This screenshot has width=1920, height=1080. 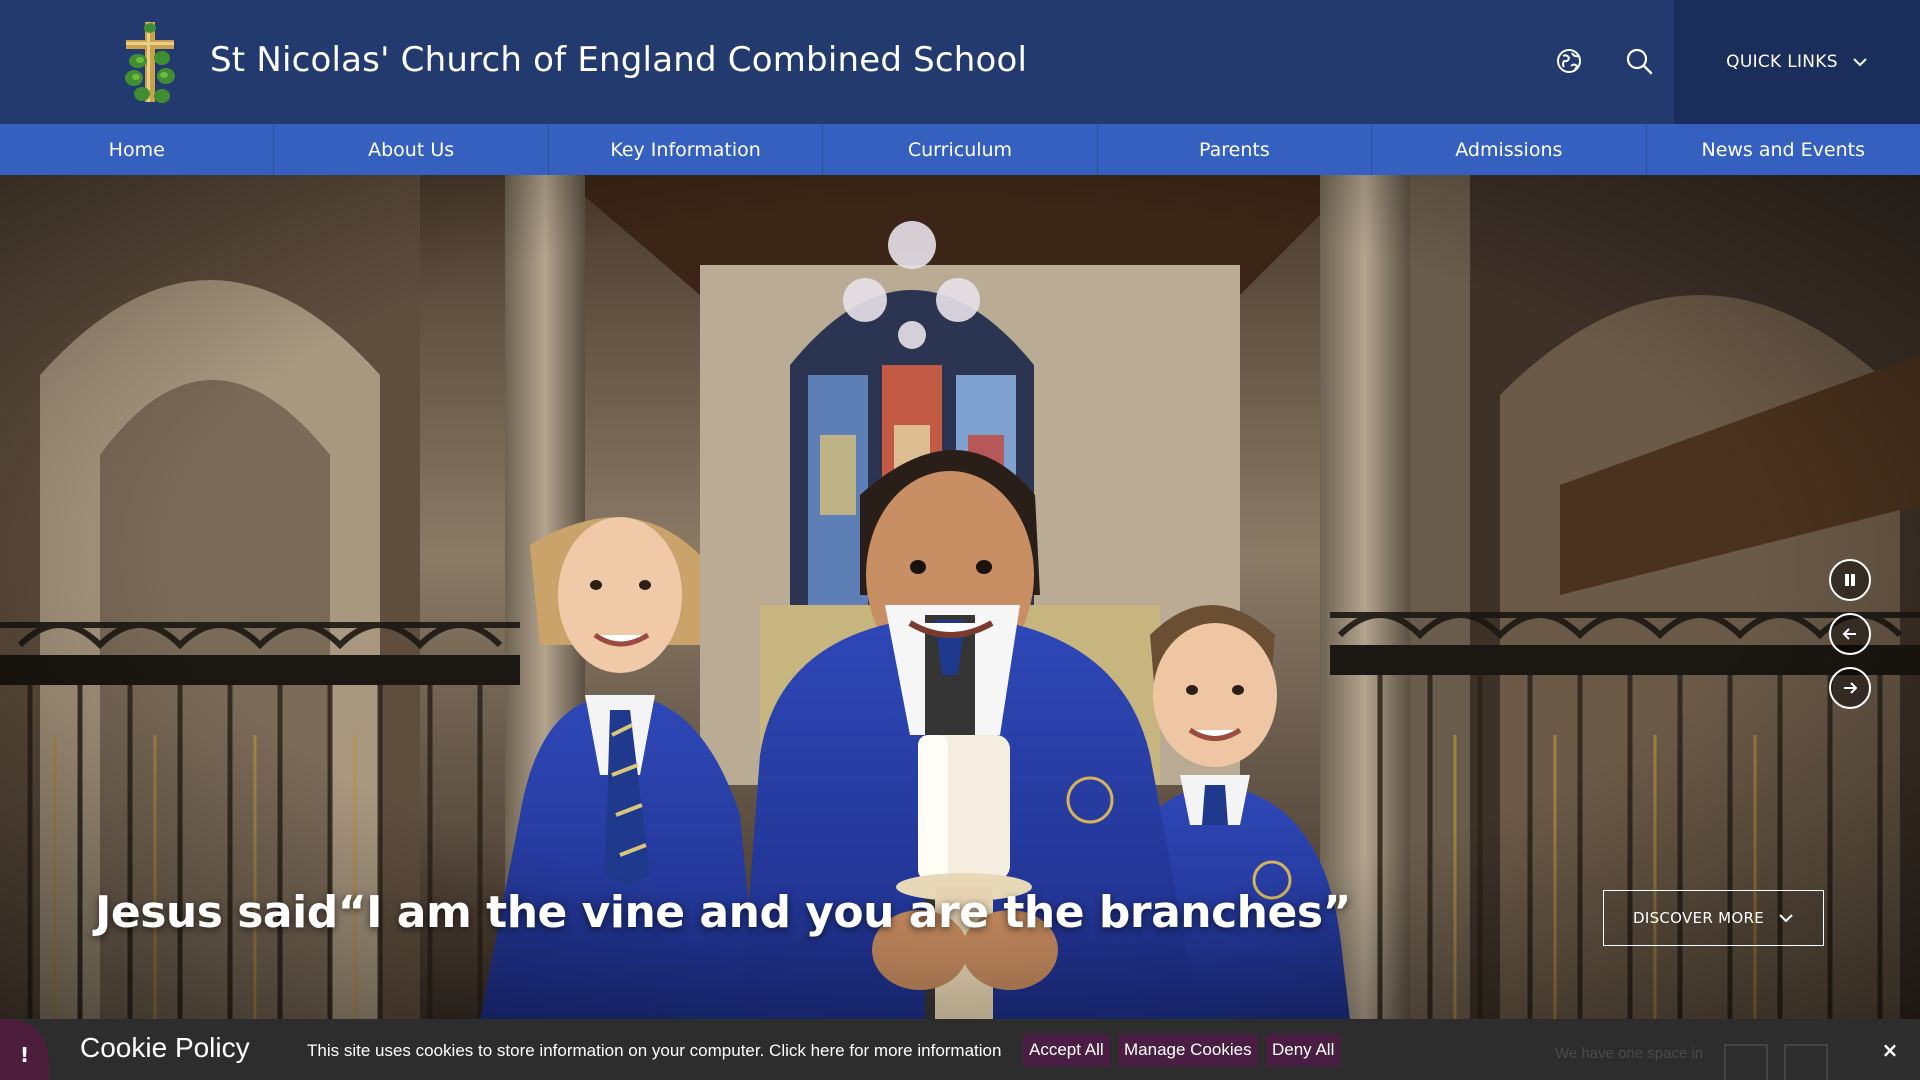 I want to click on manage-cookies-button: Manage Cookies, so click(x=1188, y=1050).